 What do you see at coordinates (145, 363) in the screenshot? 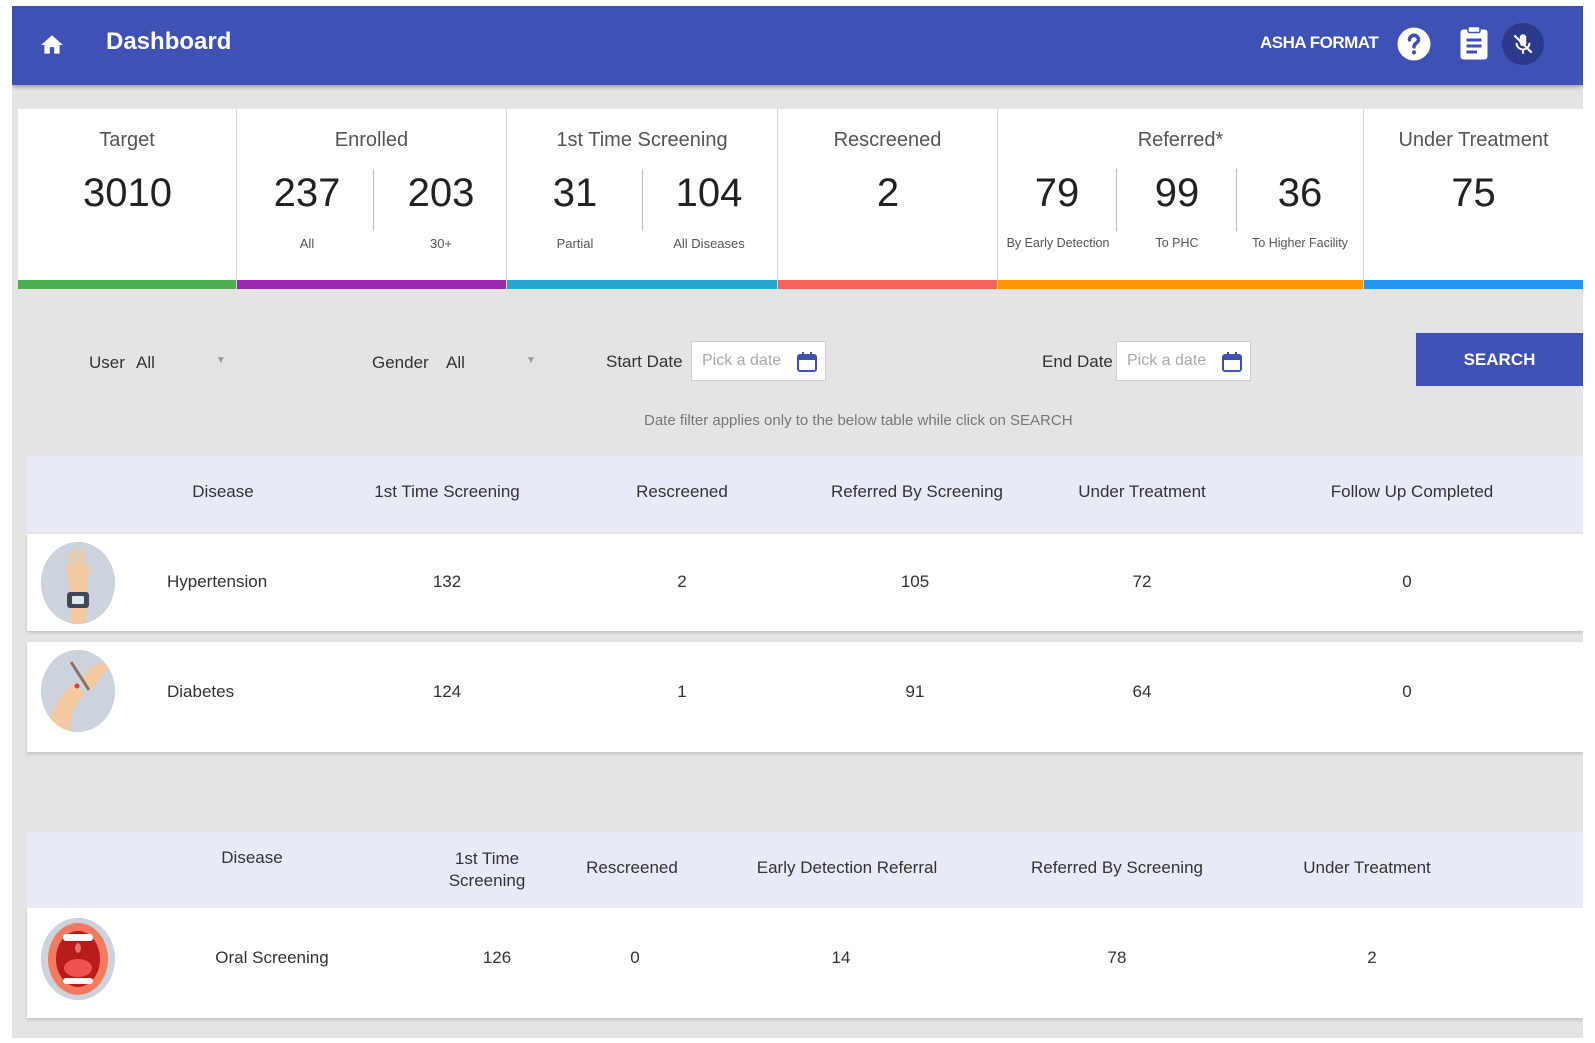
I see `user-filter-select: All` at bounding box center [145, 363].